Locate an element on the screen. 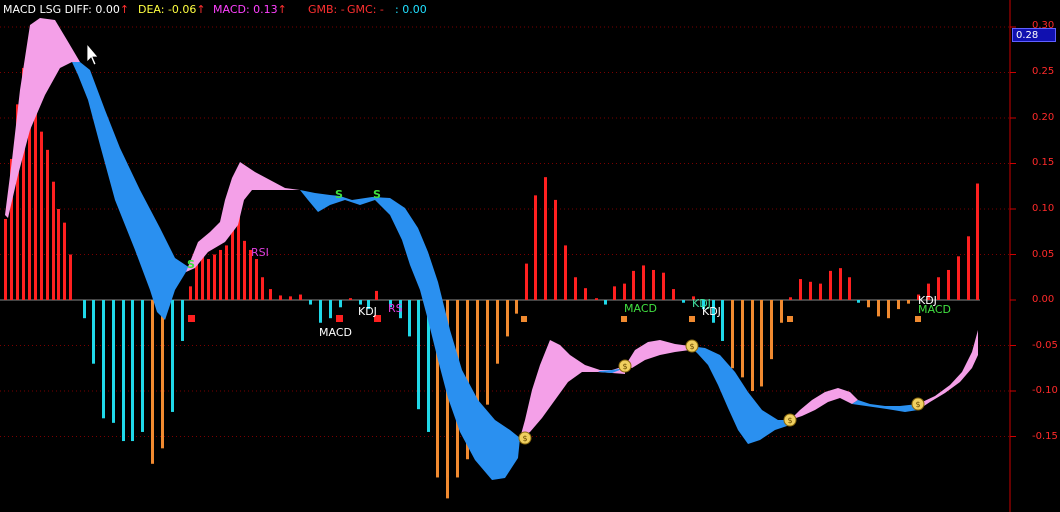 This screenshot has width=1060, height=512. axis-tick-label: 0.20 is located at coordinates (1043, 117).